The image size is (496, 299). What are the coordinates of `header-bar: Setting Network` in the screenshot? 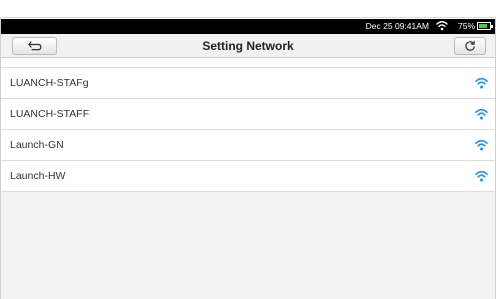 It's located at (248, 46).